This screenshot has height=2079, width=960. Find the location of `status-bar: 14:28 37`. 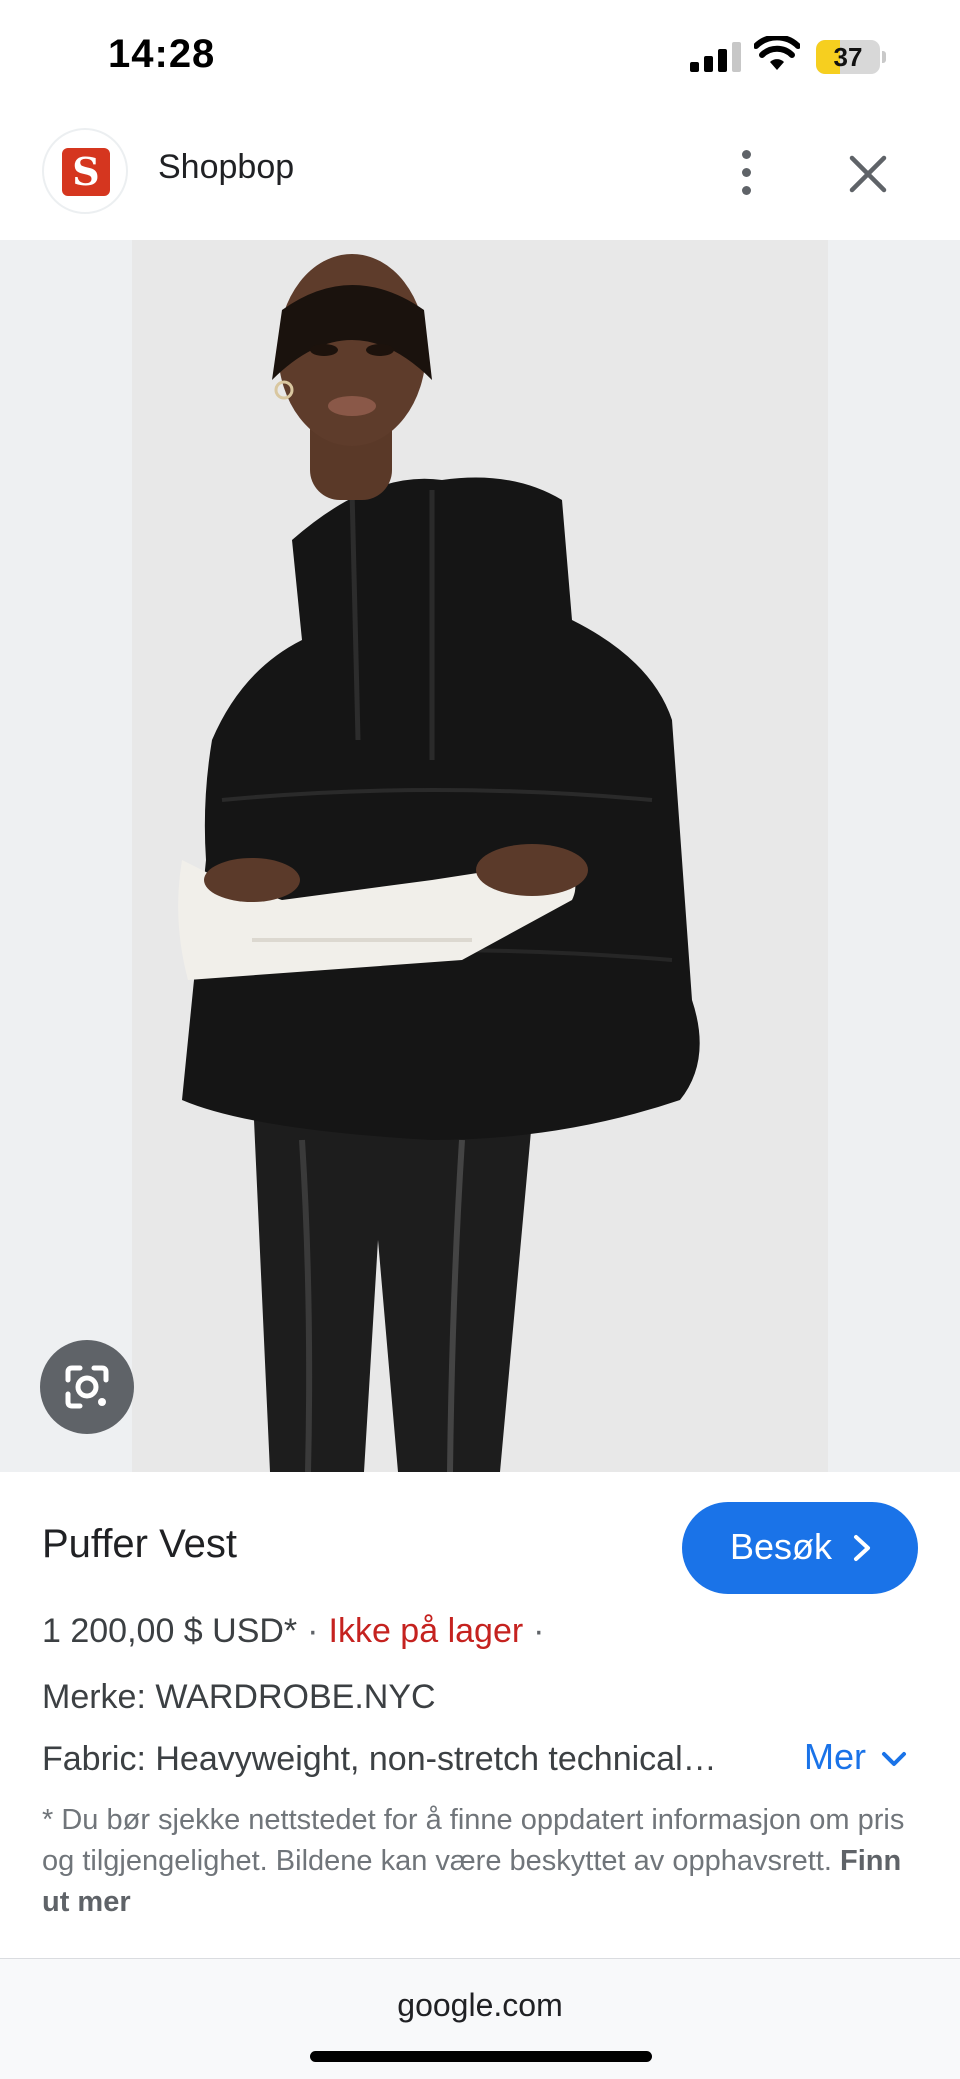

status-bar: 14:28 37 is located at coordinates (480, 56).